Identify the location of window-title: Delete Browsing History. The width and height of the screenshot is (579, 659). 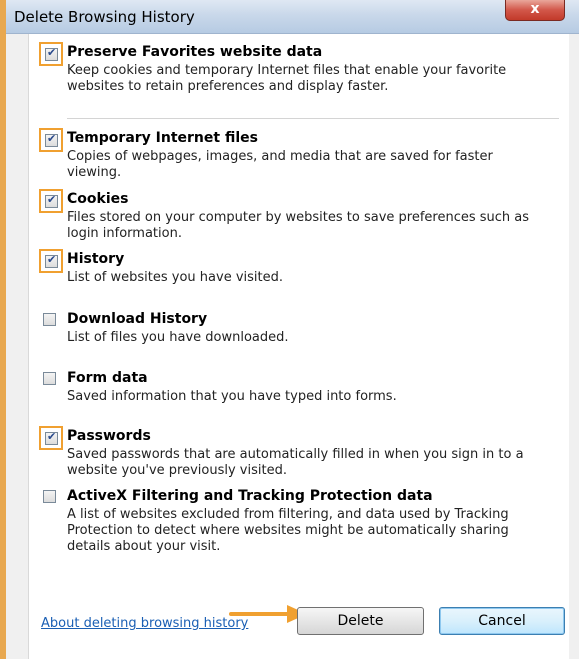
(104, 17).